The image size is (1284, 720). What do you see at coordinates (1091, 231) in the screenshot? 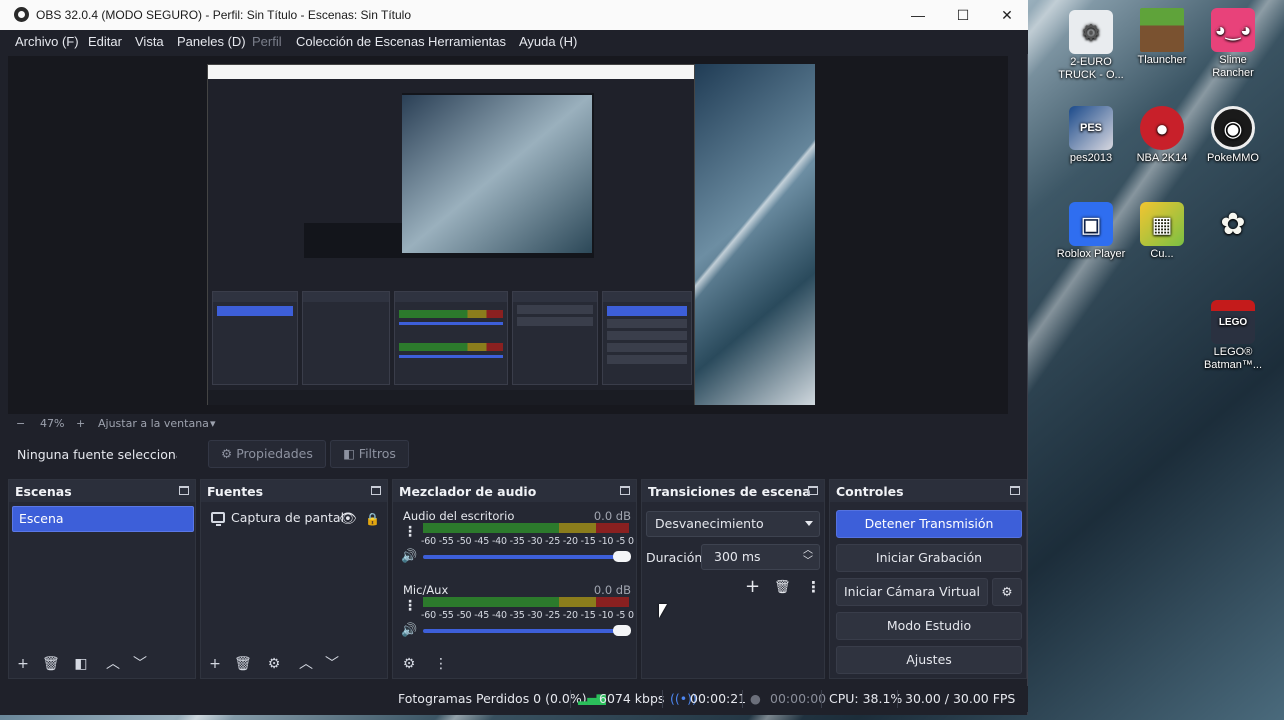
I see `desktop-icon-roblox: ▣ Roblox Player` at bounding box center [1091, 231].